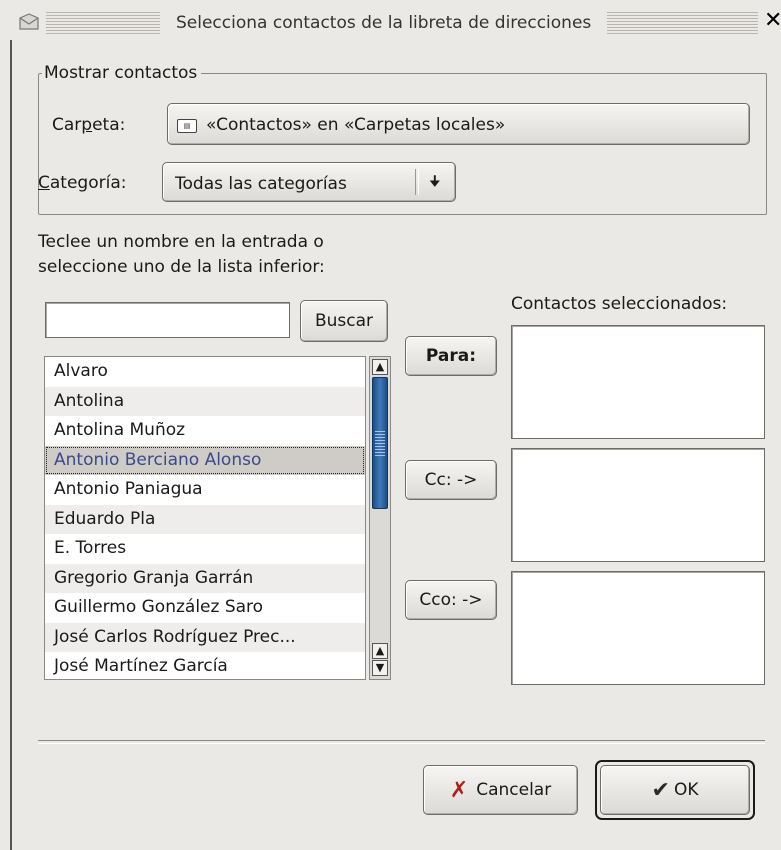 This screenshot has height=850, width=781. I want to click on list-item: Alvaro, so click(205, 372).